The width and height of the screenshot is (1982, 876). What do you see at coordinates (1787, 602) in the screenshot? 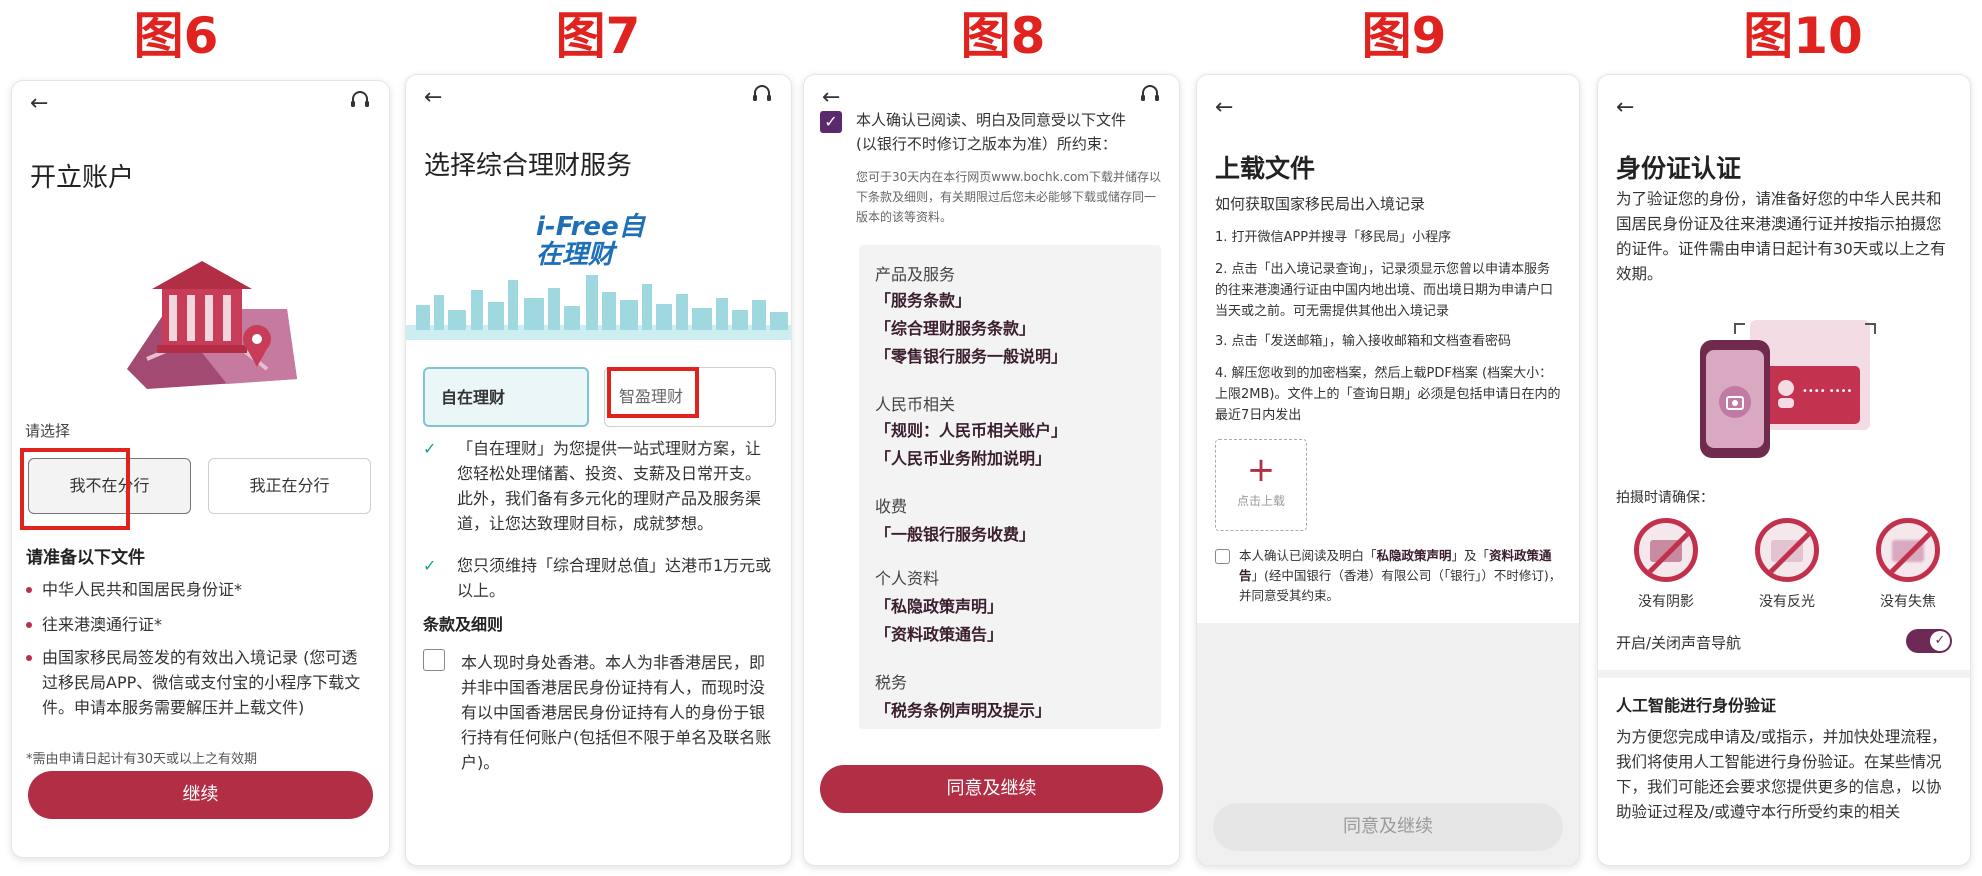
I see `rule-no-glare: 没有反光` at bounding box center [1787, 602].